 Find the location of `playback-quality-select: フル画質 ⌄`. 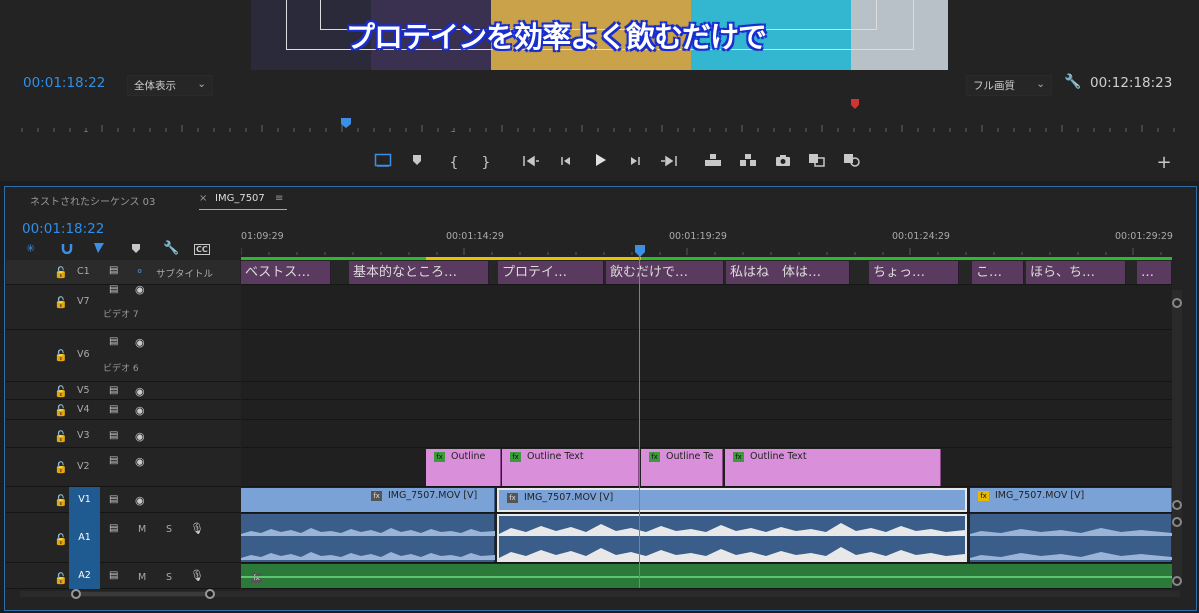

playback-quality-select: フル画質 ⌄ is located at coordinates (1009, 85).